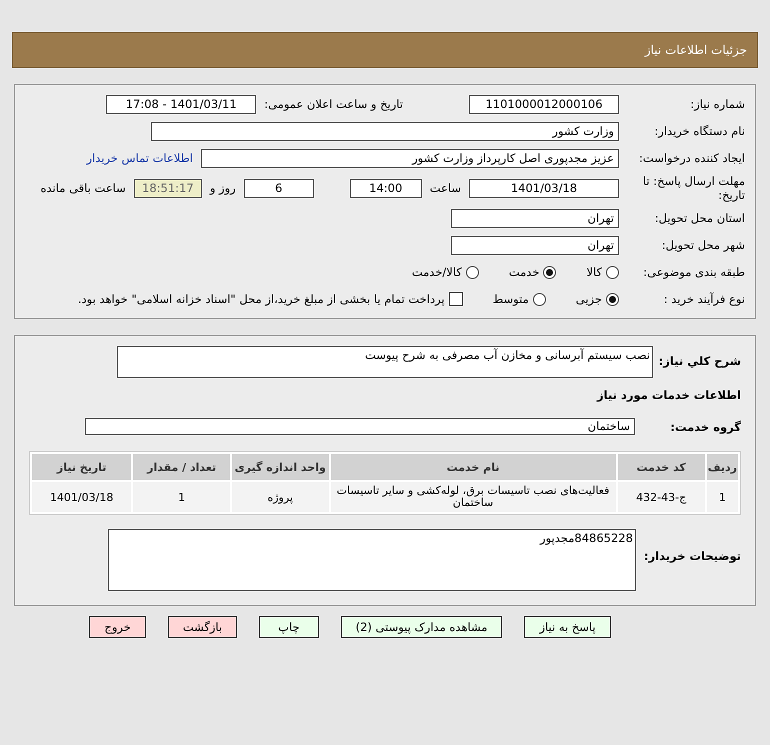  I want to click on field-label: نام دستگاه خریدار:, so click(699, 131).